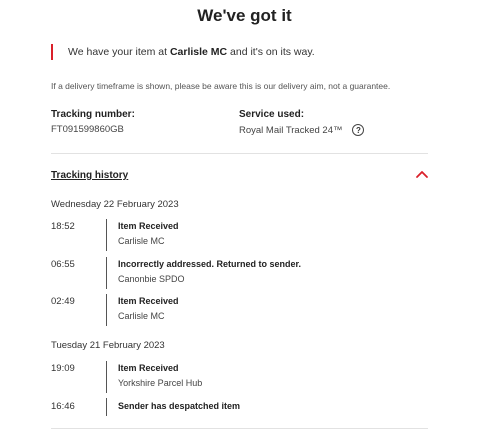  What do you see at coordinates (52, 52) in the screenshot?
I see `notice-accent-bar` at bounding box center [52, 52].